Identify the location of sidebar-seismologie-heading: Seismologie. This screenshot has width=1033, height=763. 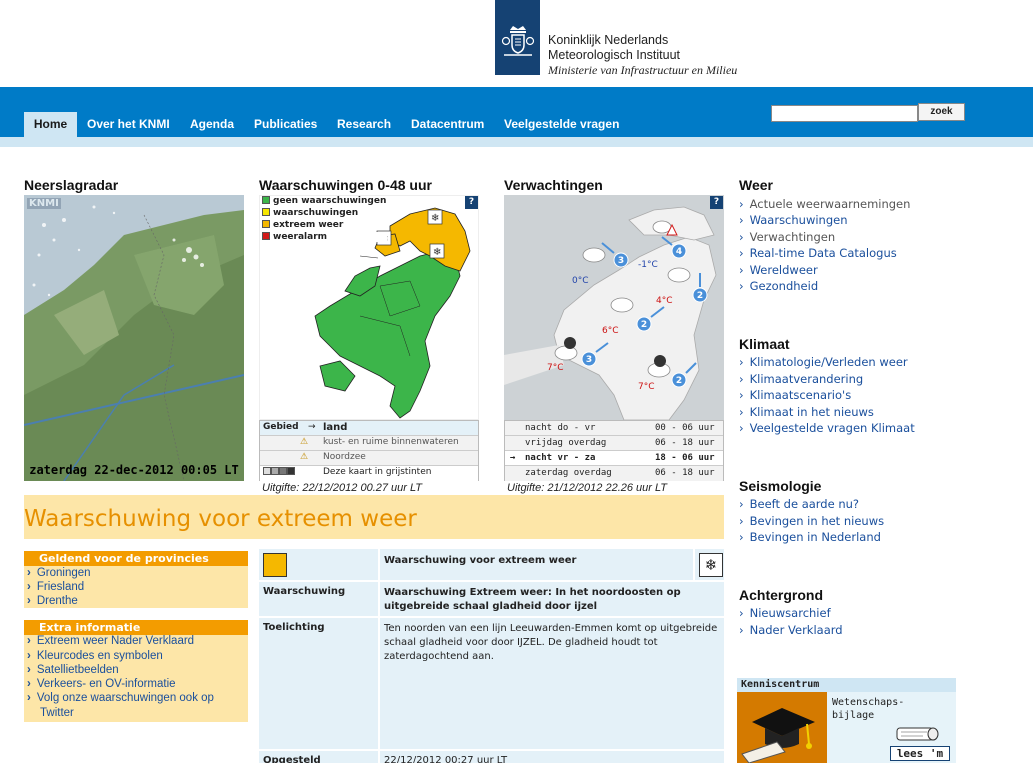
(780, 486).